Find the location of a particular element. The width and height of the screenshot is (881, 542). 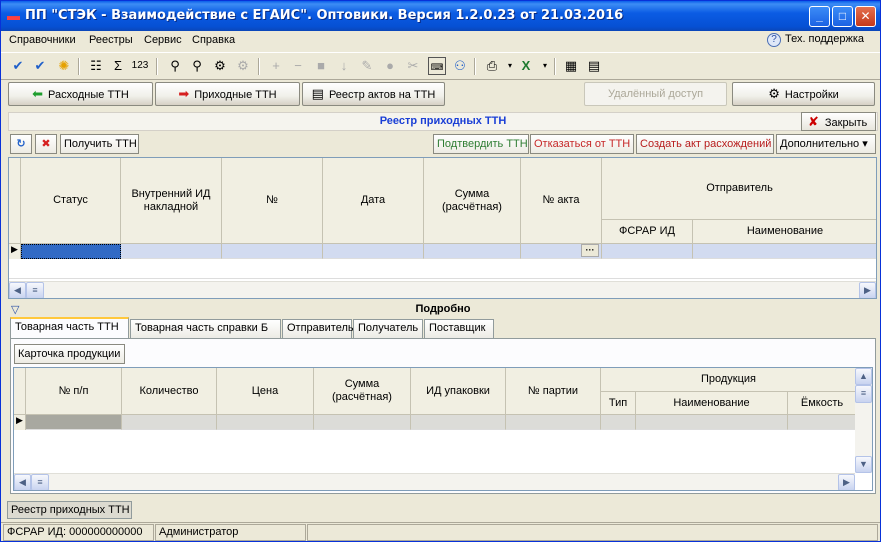

col-date: Дата is located at coordinates (373, 201).